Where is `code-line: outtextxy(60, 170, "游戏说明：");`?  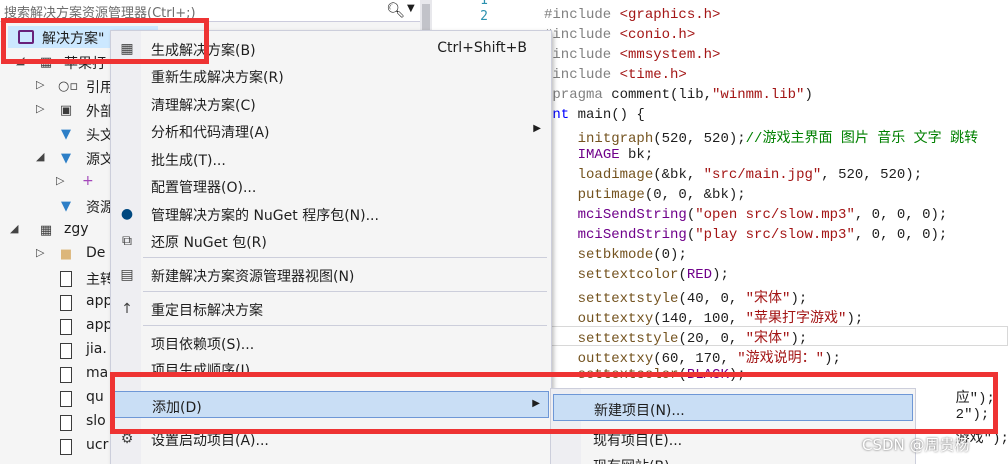
code-line: outtextxy(60, 170, "游戏说明："); is located at coordinates (692, 357).